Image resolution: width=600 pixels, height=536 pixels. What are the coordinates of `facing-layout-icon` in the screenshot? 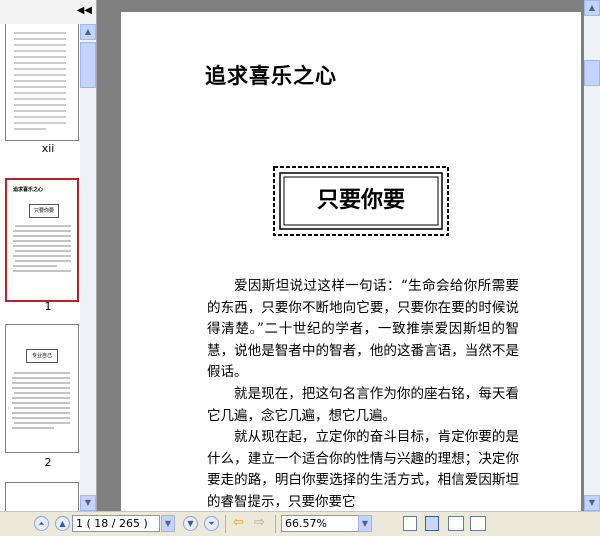 It's located at (456, 523).